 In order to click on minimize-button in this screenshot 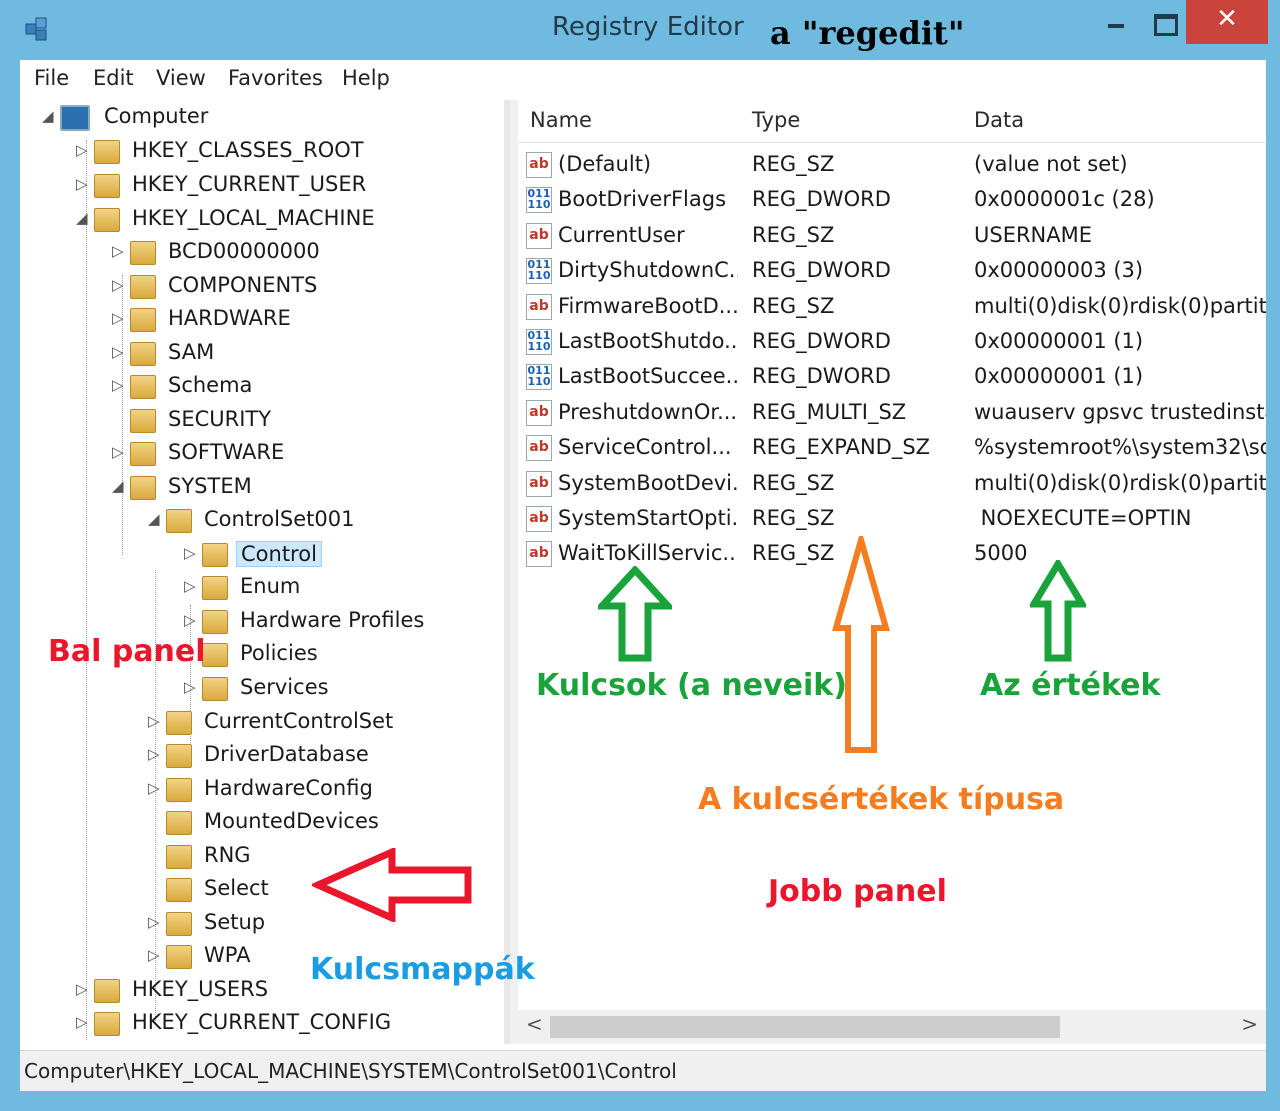, I will do `click(1116, 22)`.